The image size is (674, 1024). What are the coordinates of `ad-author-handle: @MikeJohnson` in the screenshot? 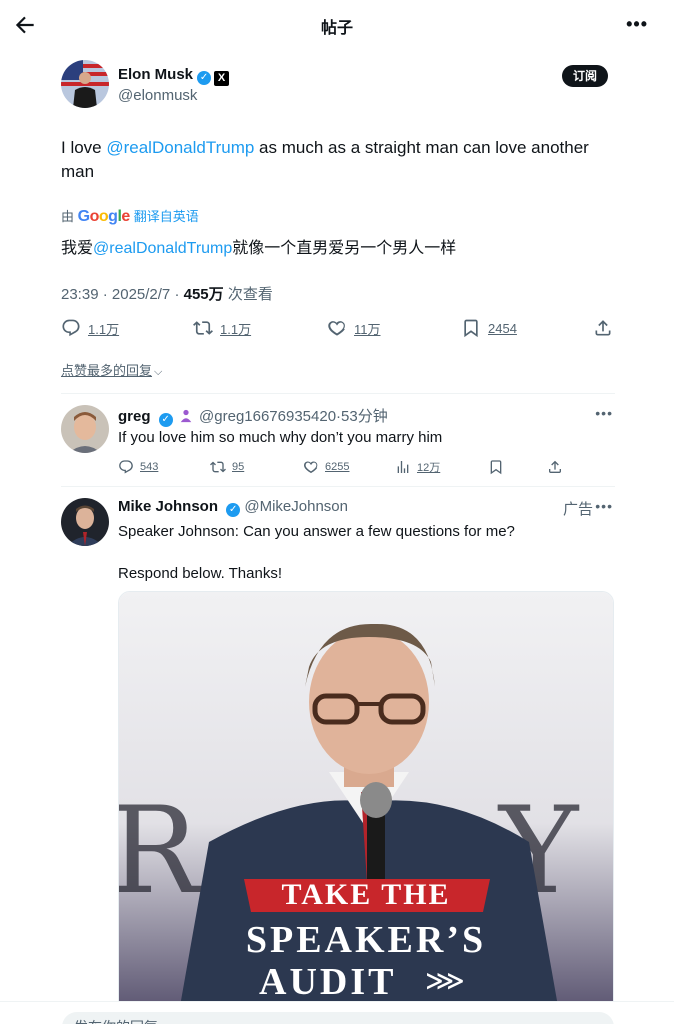 It's located at (296, 506).